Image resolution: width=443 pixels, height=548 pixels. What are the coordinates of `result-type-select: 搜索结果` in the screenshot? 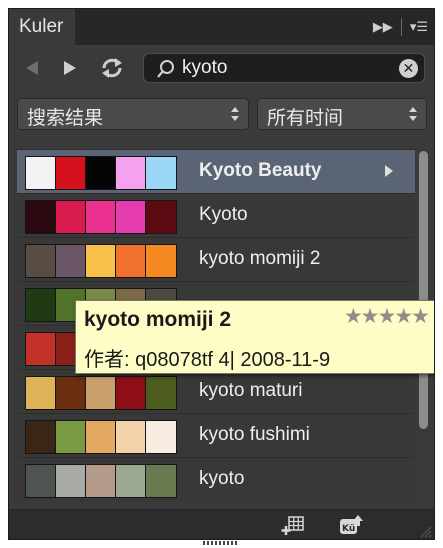 It's located at (133, 114).